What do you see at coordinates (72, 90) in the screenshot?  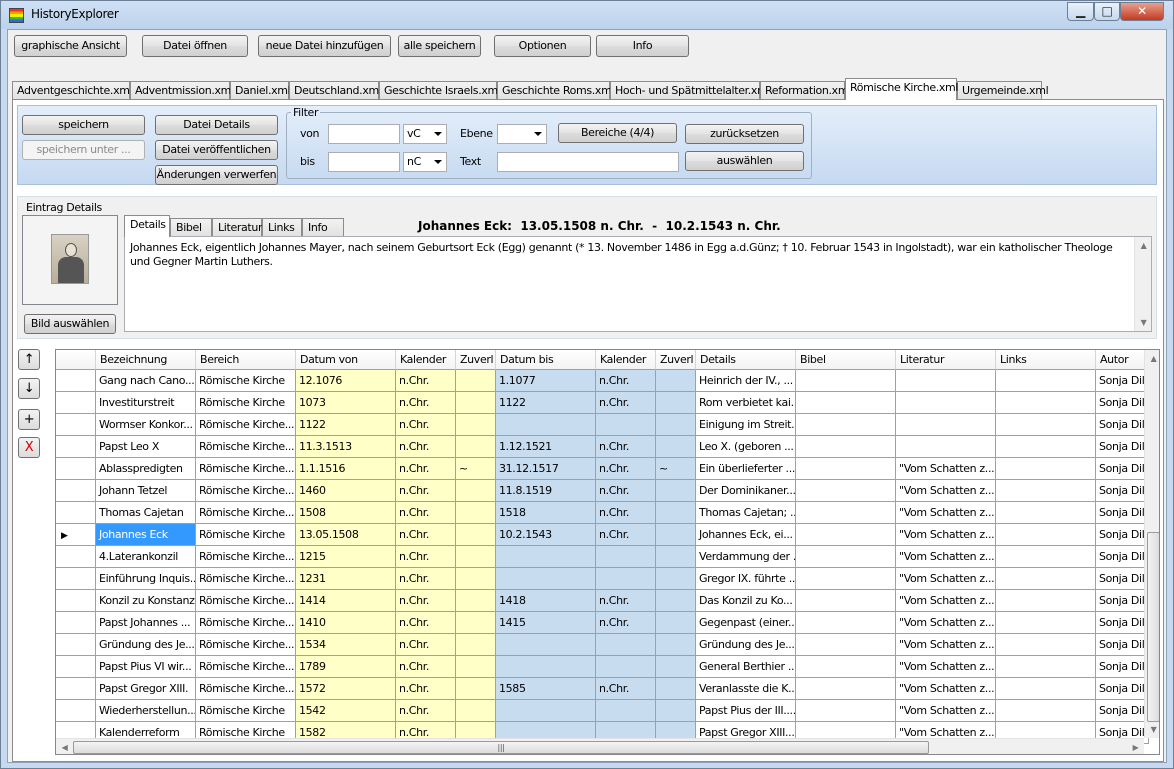 I see `tab-adventgeschichte: Adventgeschichte.xml` at bounding box center [72, 90].